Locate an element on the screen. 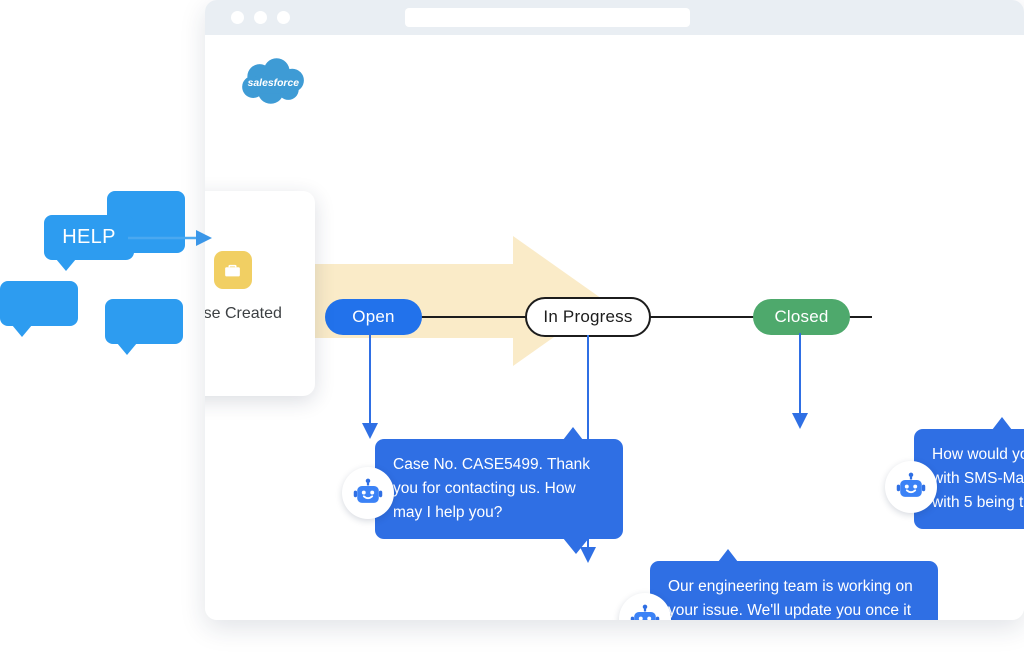 This screenshot has width=1024, height=654. case-created-card: Case Created is located at coordinates (260, 293).